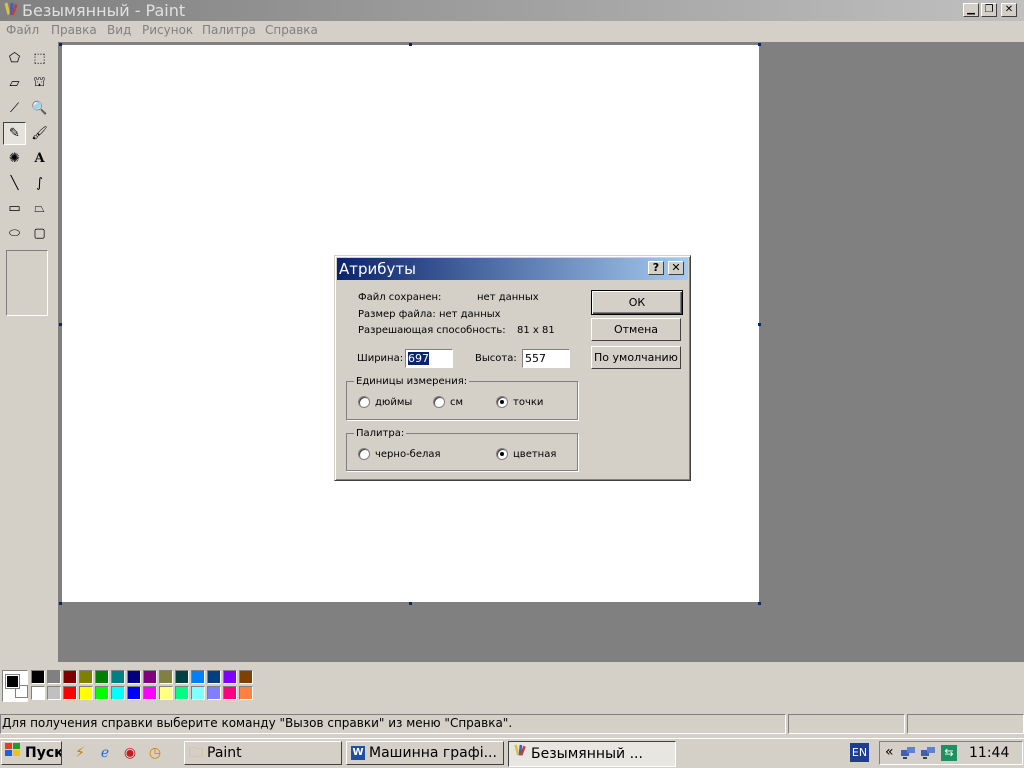 The height and width of the screenshot is (768, 1024). What do you see at coordinates (512, 30) in the screenshot?
I see `menu-bar: Файл Правка Вид Рисунок Палитра Справка` at bounding box center [512, 30].